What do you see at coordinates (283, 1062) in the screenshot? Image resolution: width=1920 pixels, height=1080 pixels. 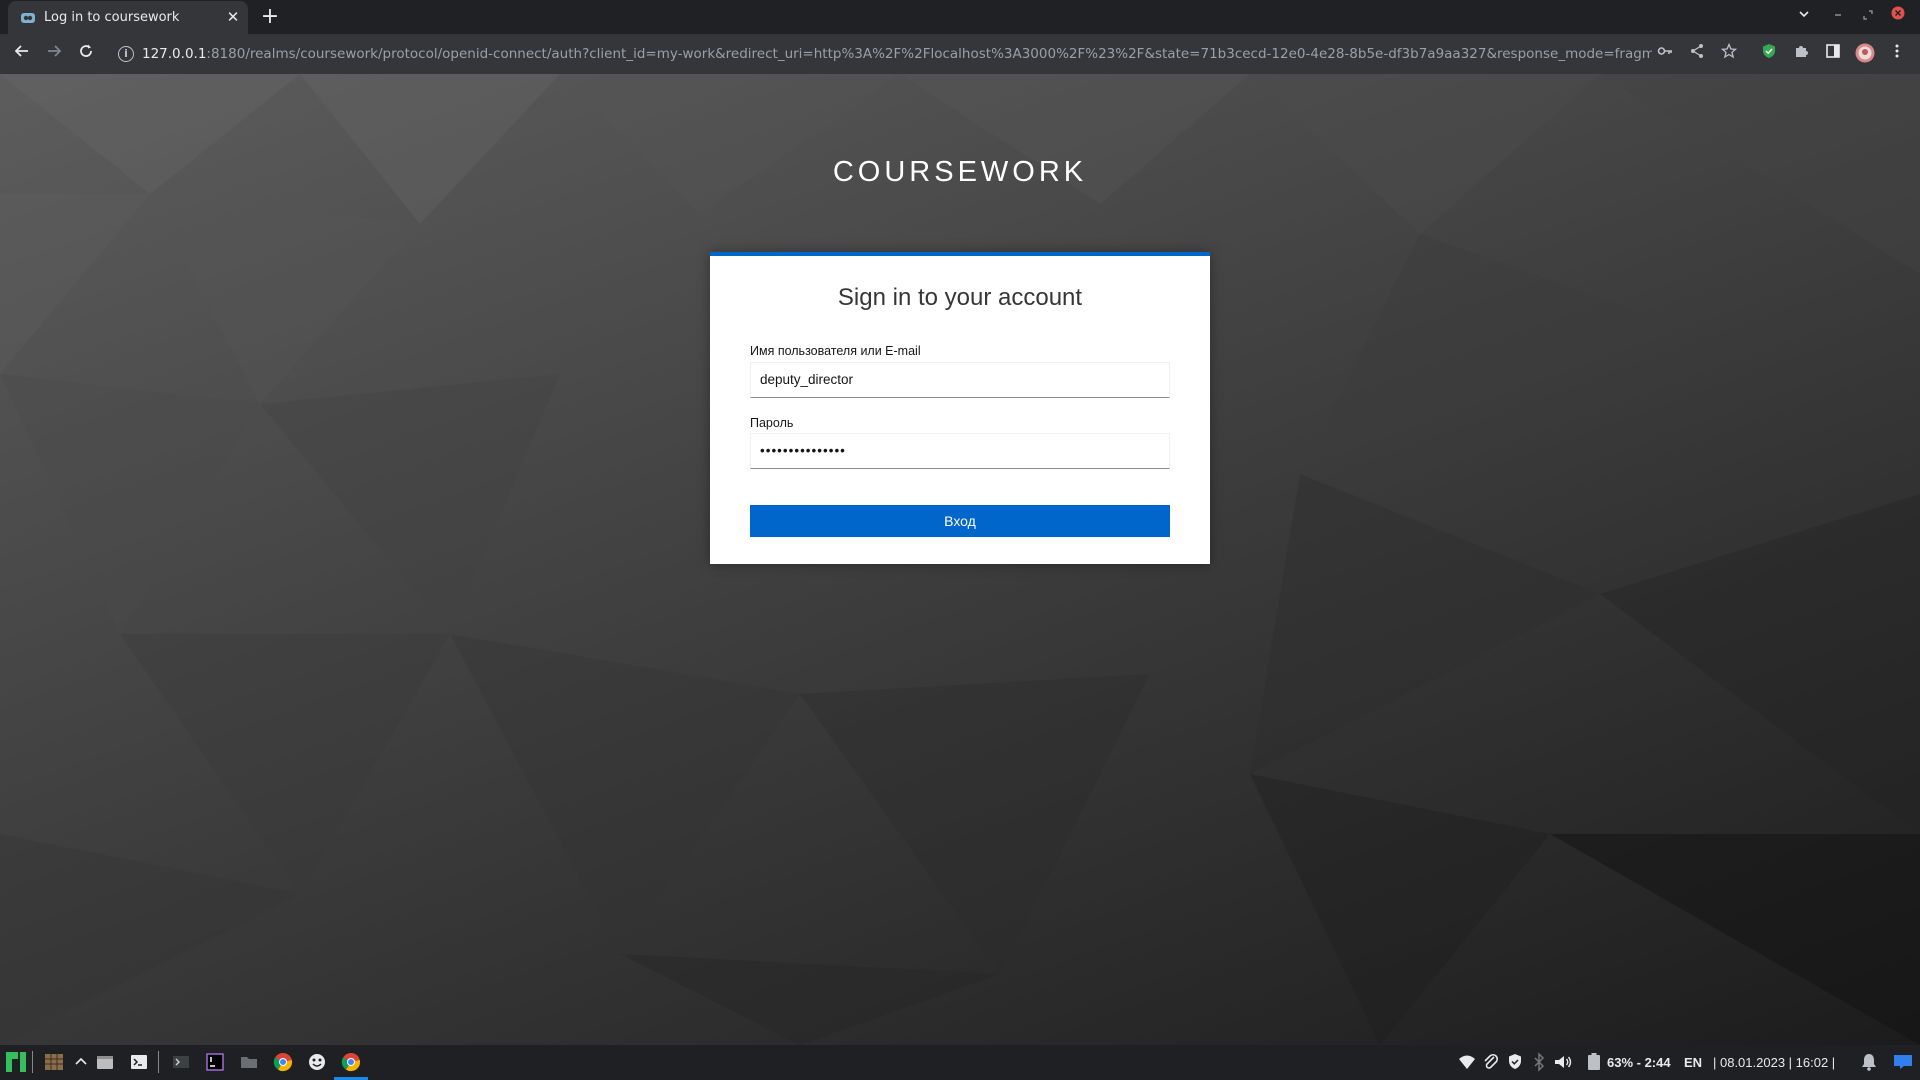 I see `chrome-icon` at bounding box center [283, 1062].